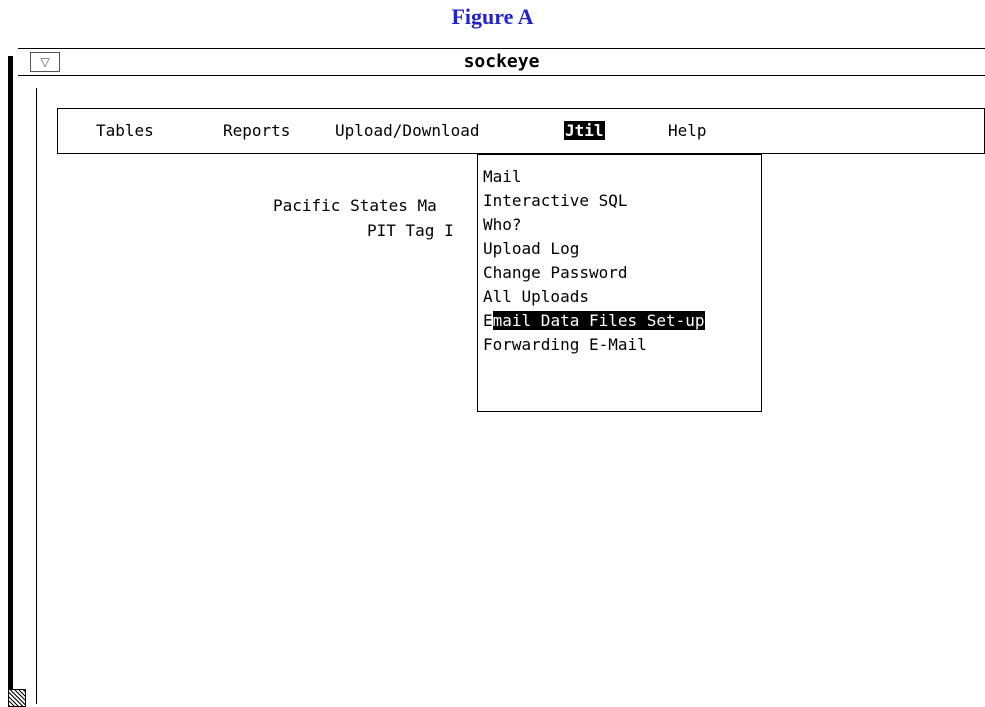 The image size is (985, 707). Describe the element at coordinates (619, 249) in the screenshot. I see `menu-item-upload-log: Upload Log` at that location.